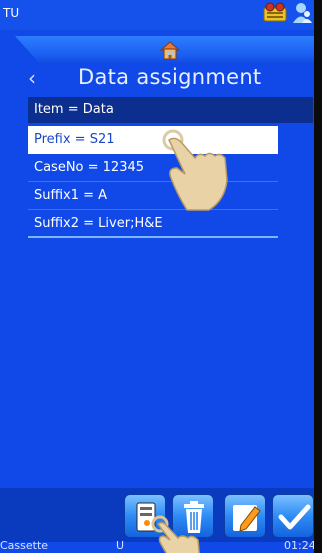  What do you see at coordinates (195, 170) in the screenshot?
I see `touch-hand-icon` at bounding box center [195, 170].